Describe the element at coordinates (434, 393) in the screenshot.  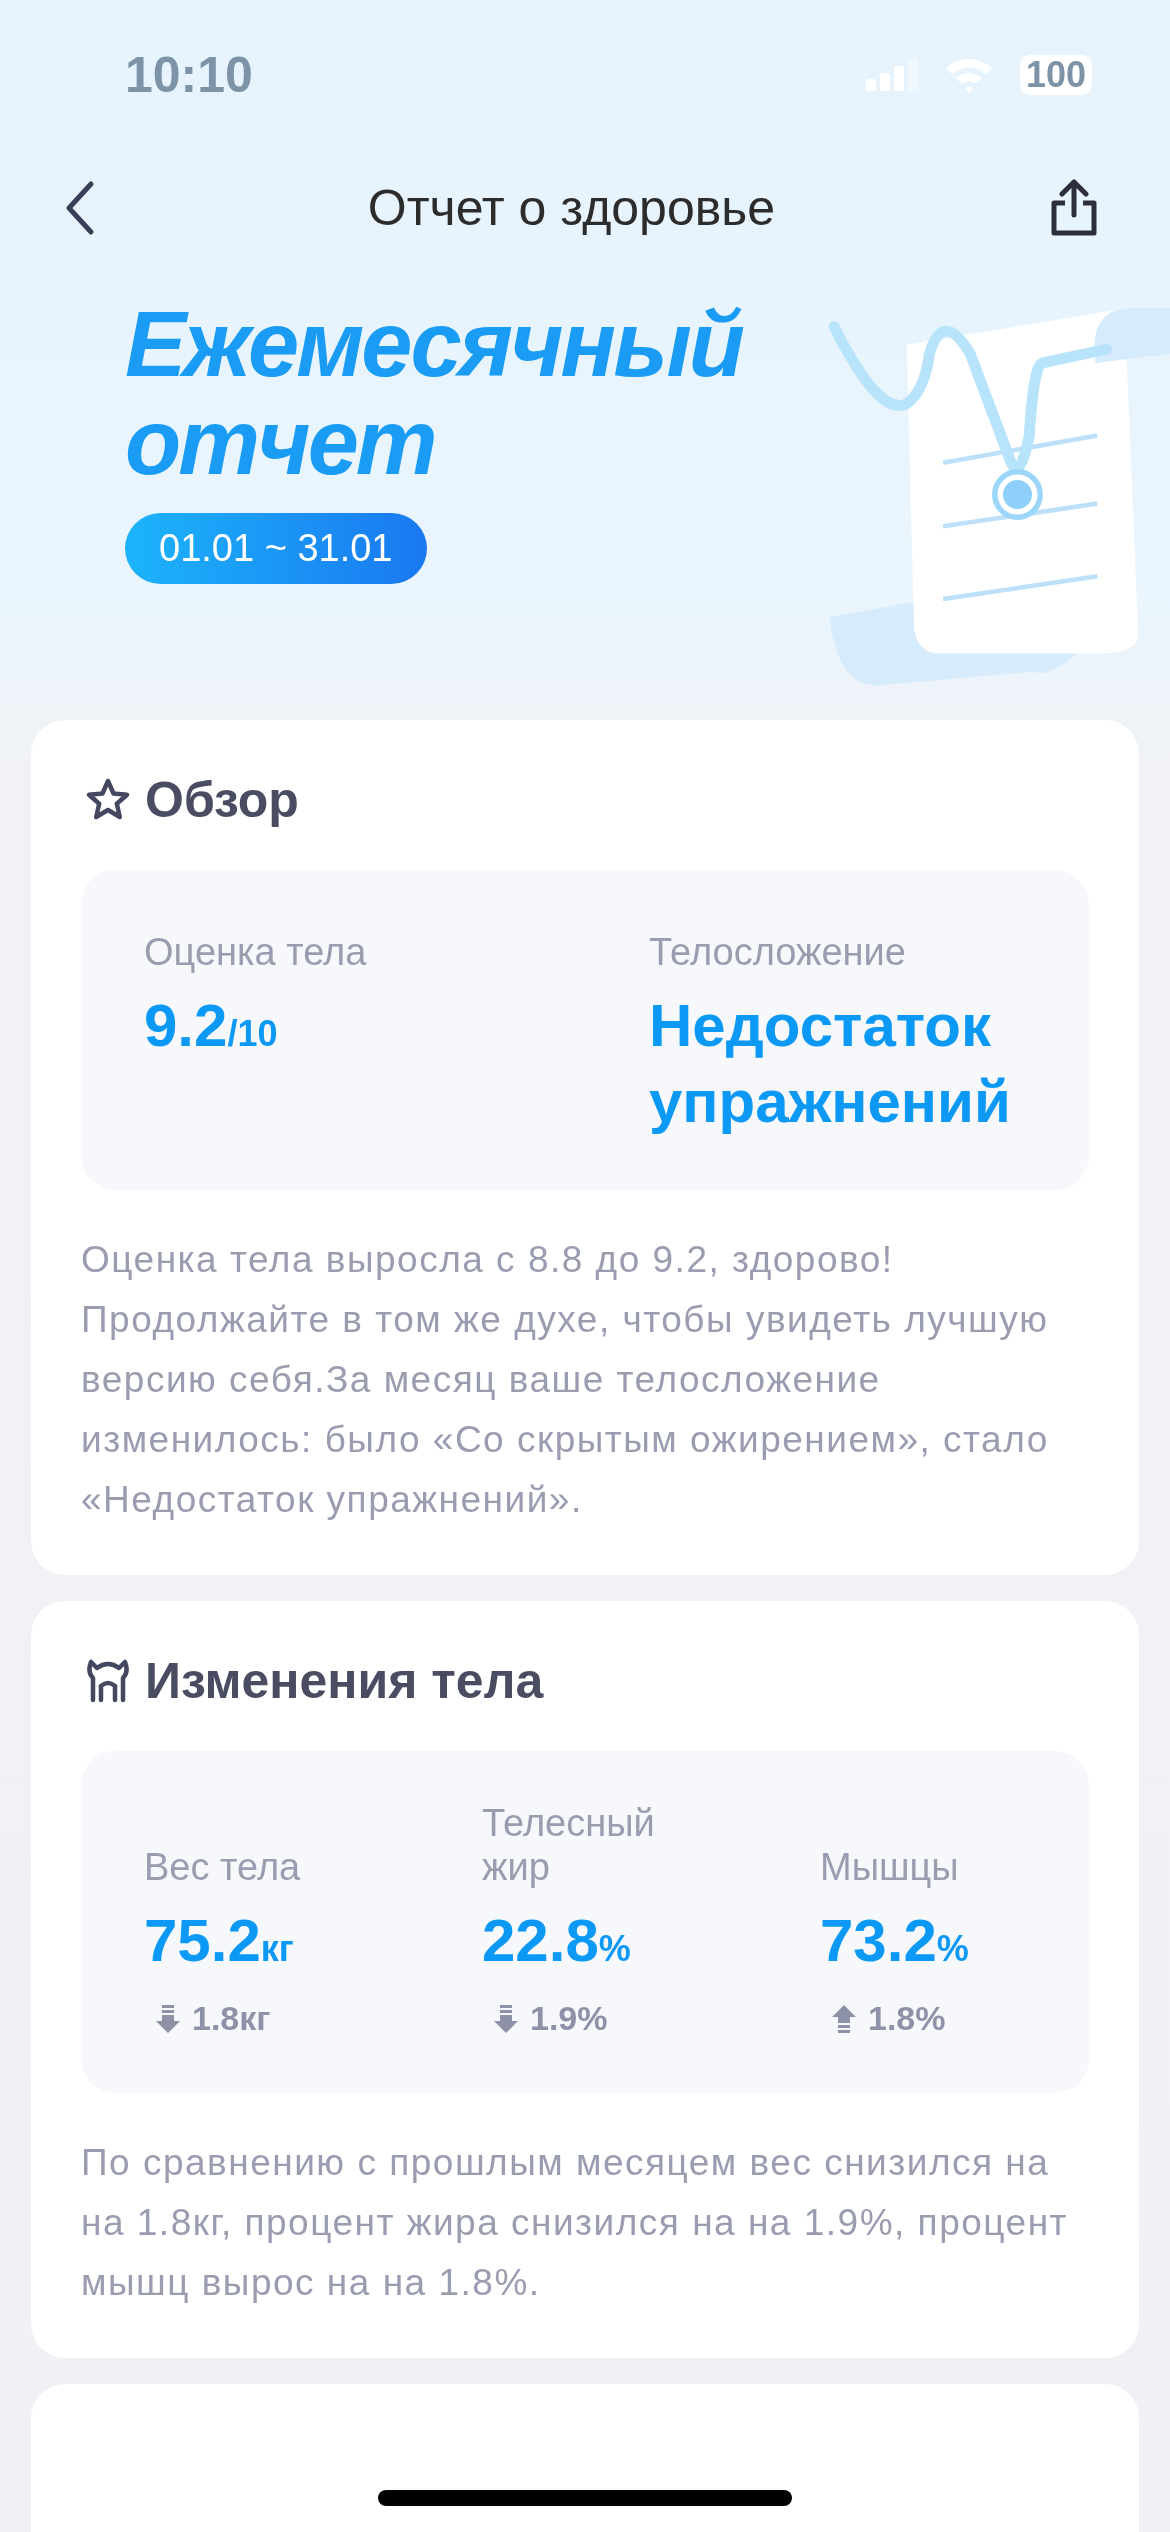
I see `report-title: Ежемесячный отчет` at that location.